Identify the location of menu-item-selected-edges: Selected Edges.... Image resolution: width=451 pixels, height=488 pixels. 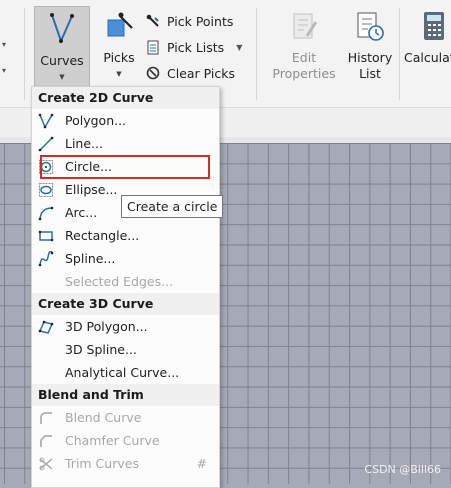
(125, 281).